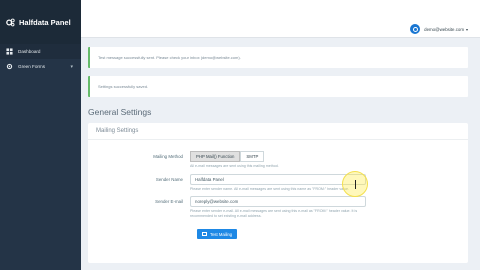  What do you see at coordinates (252, 156) in the screenshot?
I see `option-smtp: SMTP` at bounding box center [252, 156].